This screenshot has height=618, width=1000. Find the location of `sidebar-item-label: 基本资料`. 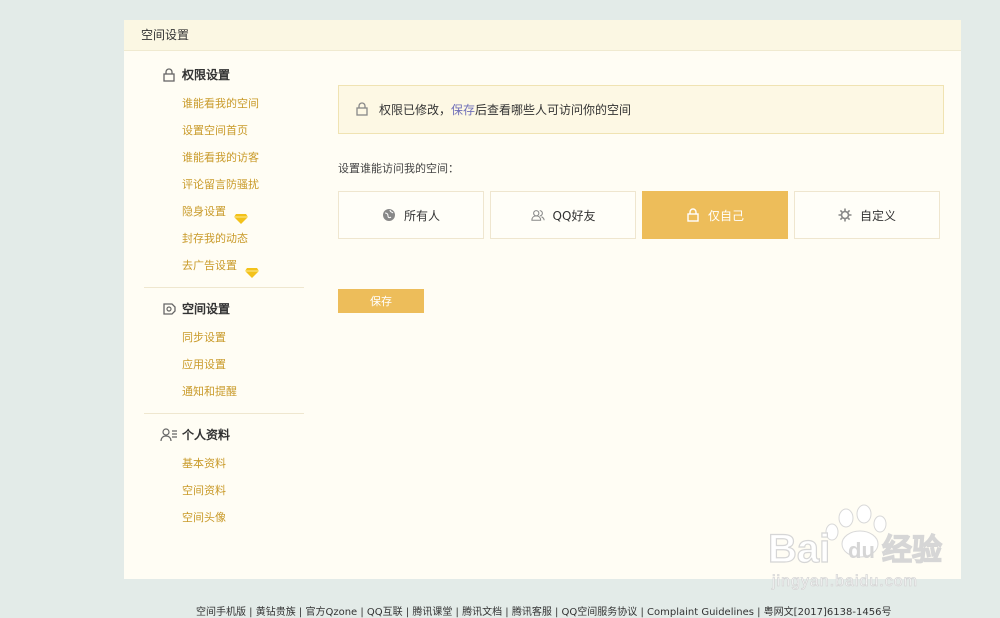

sidebar-item-label: 基本资料 is located at coordinates (204, 463).